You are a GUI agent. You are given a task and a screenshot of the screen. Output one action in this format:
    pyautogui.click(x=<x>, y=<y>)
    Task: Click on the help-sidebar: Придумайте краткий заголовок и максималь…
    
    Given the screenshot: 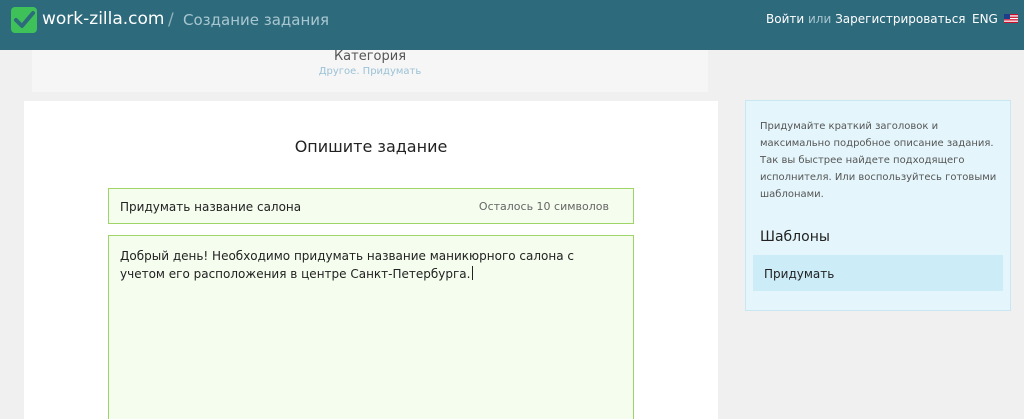 What is the action you would take?
    pyautogui.click(x=878, y=205)
    